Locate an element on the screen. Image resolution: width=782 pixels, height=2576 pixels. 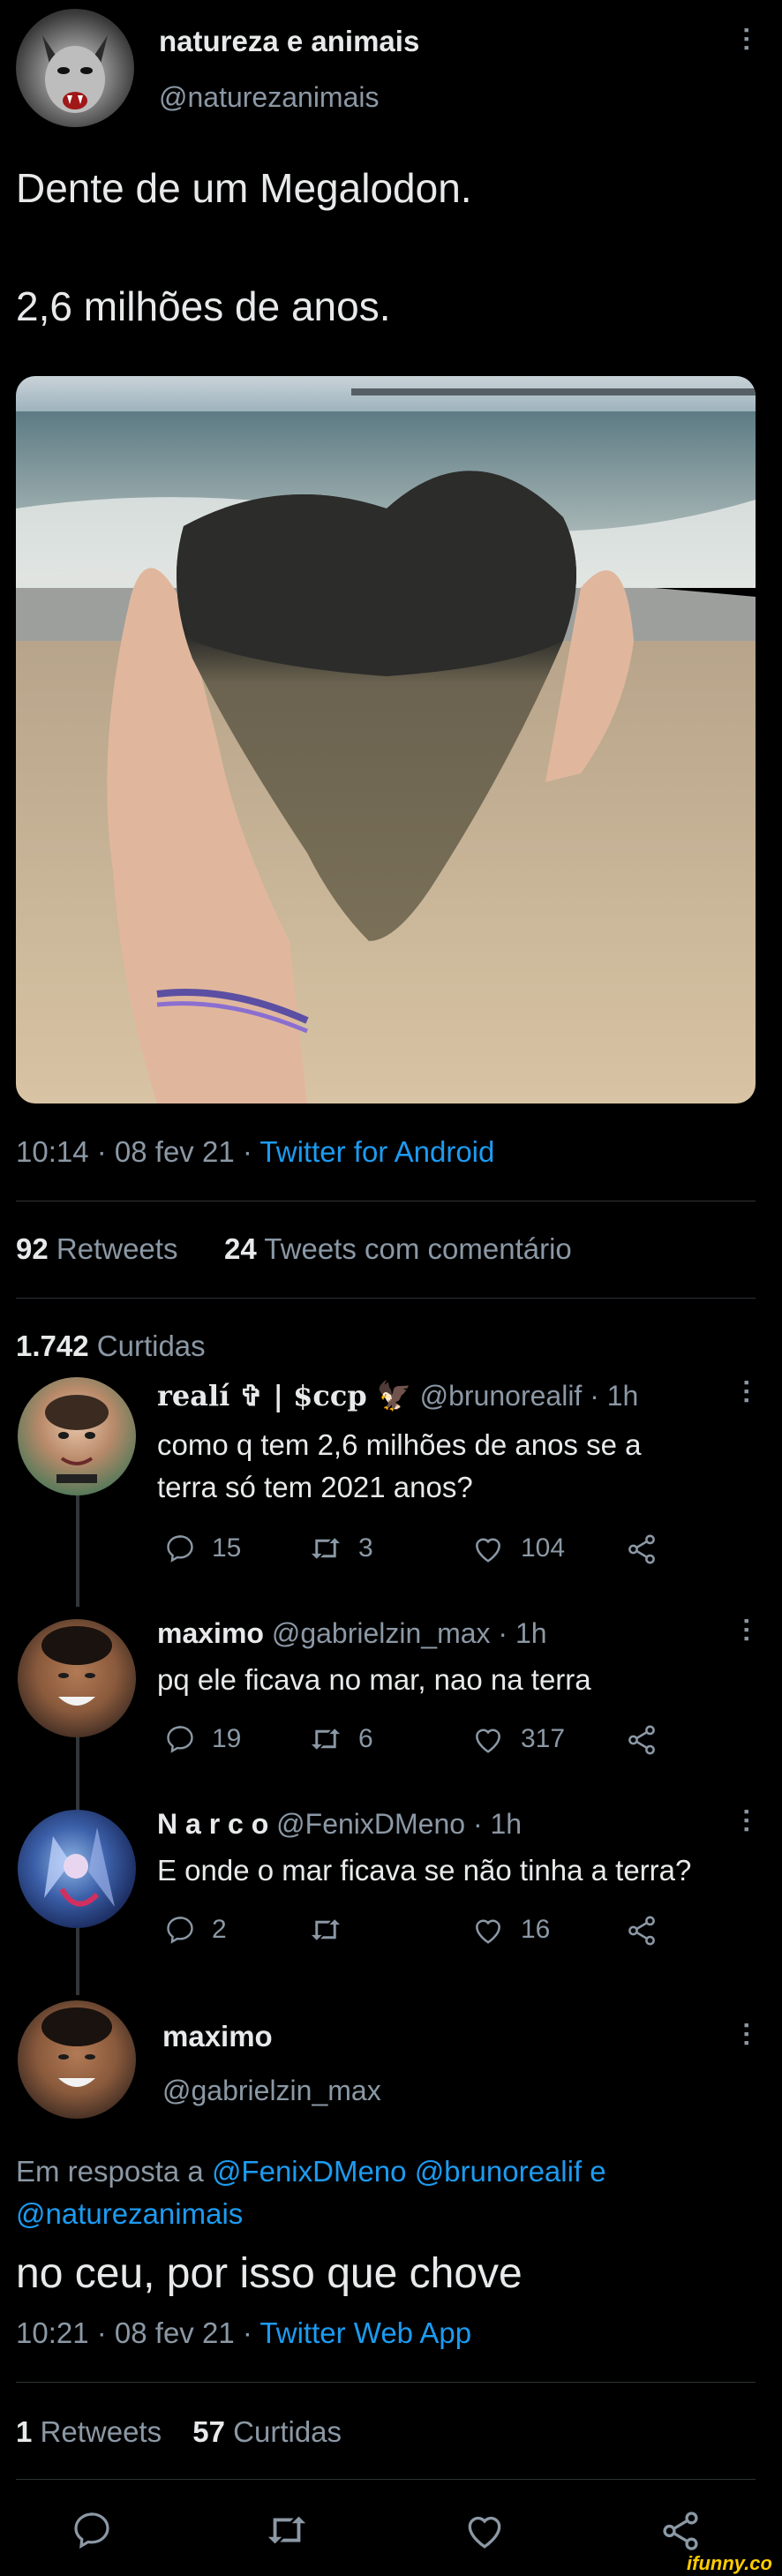
reply-3-retweet-button is located at coordinates (333, 1930).